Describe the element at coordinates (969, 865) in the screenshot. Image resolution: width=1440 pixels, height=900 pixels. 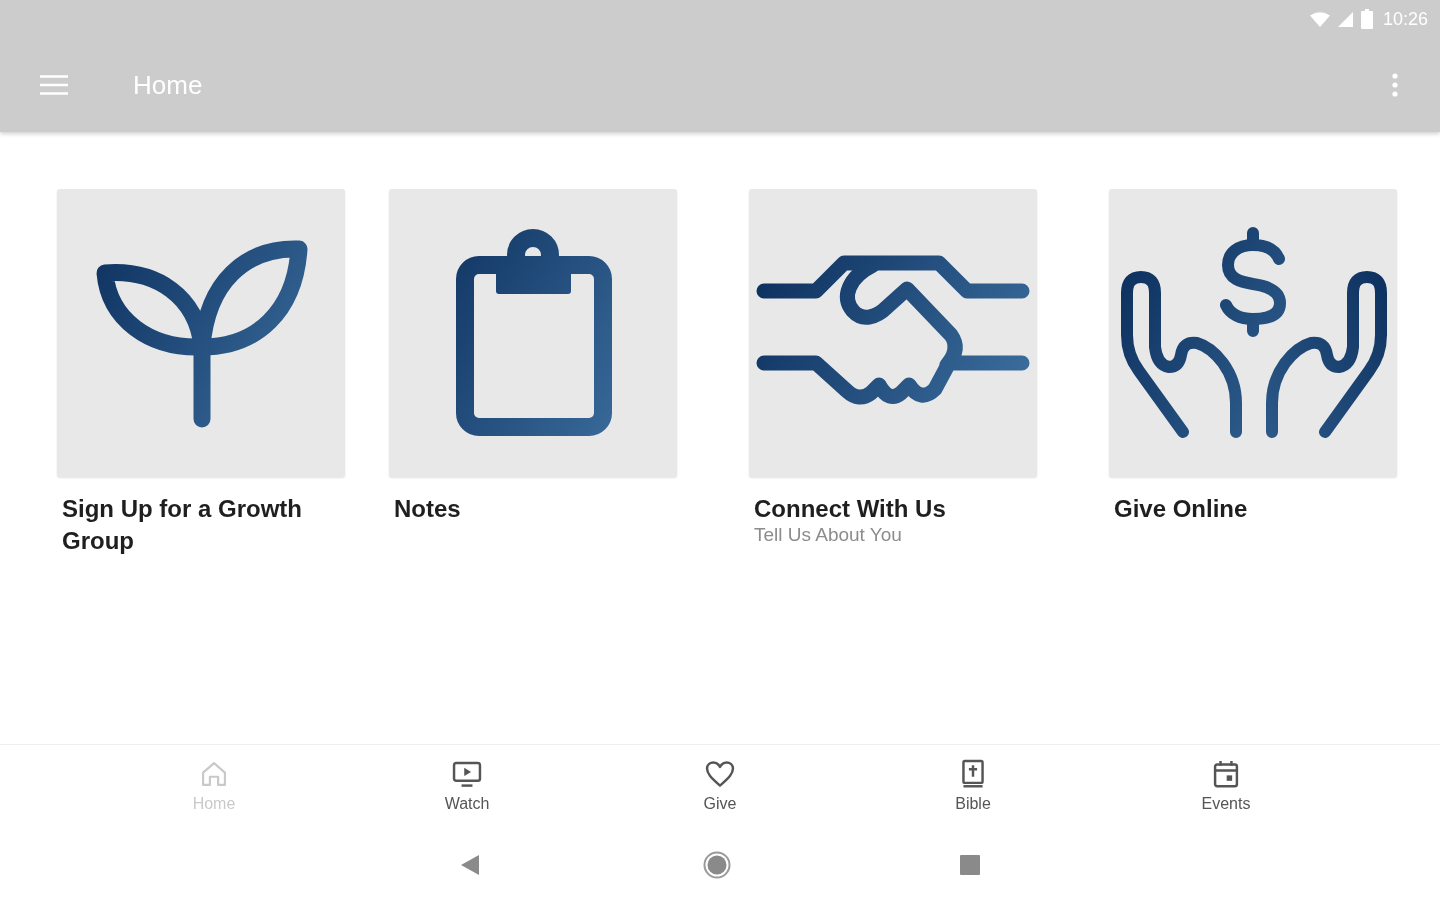
I see `recents-square-icon` at that location.